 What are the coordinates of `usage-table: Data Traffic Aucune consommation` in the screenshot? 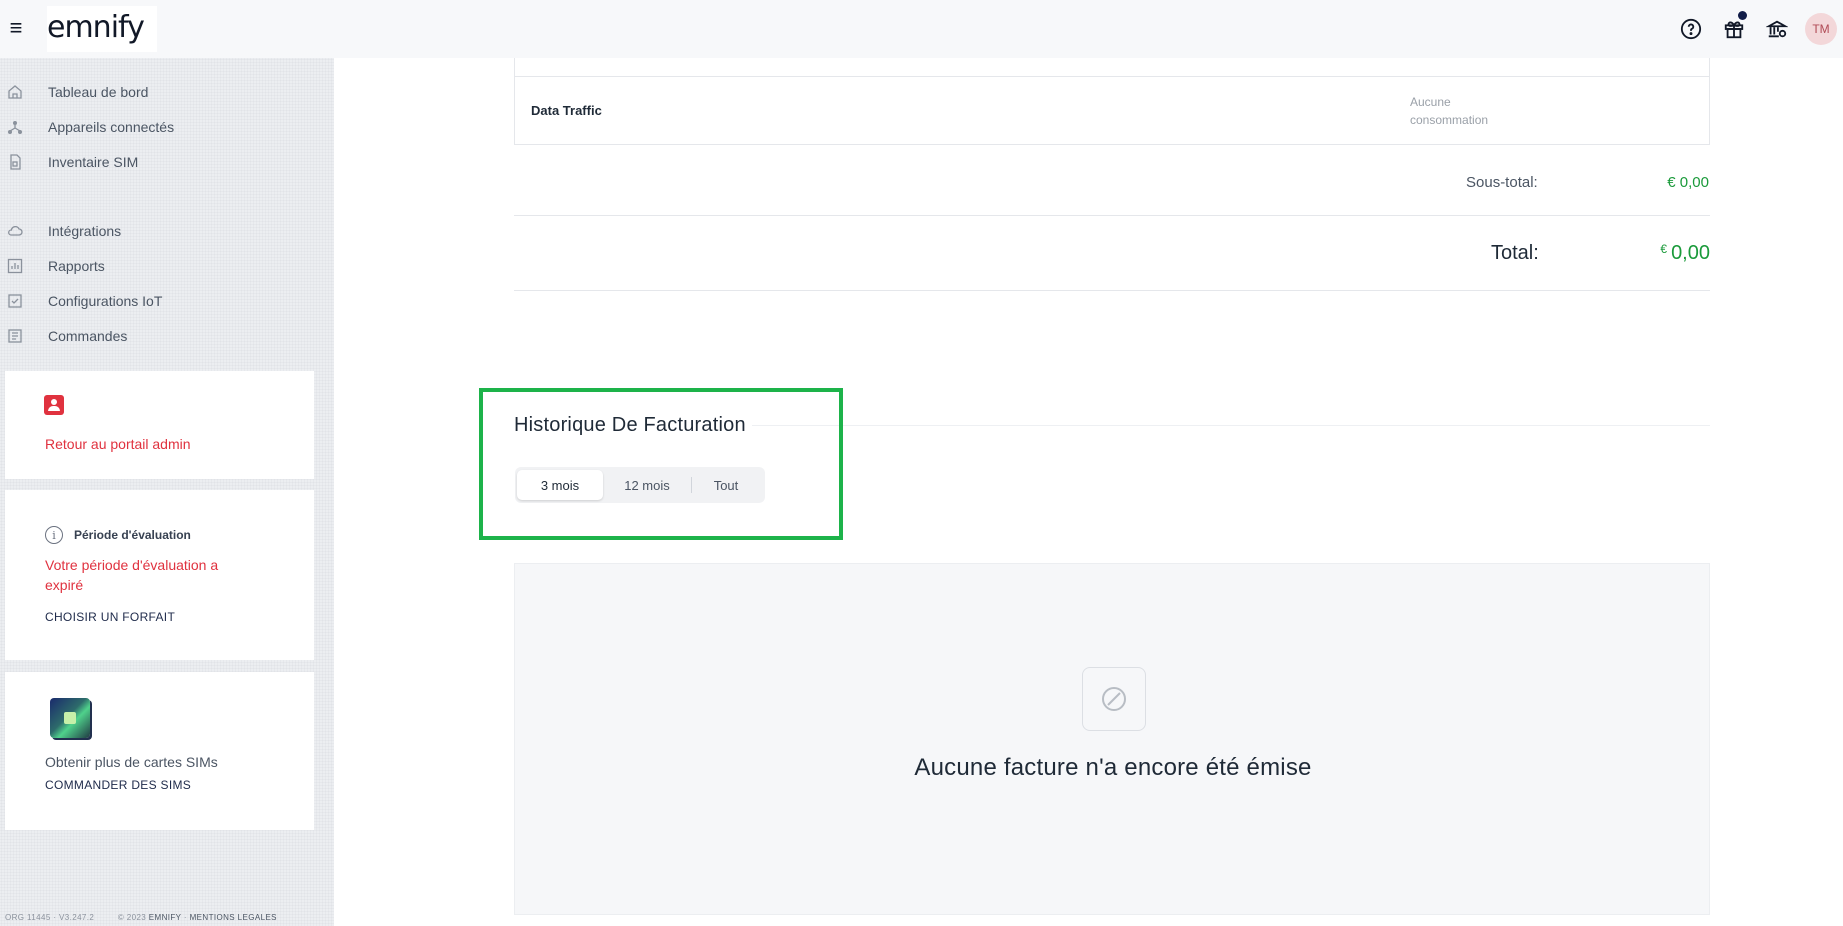 It's located at (1112, 101).